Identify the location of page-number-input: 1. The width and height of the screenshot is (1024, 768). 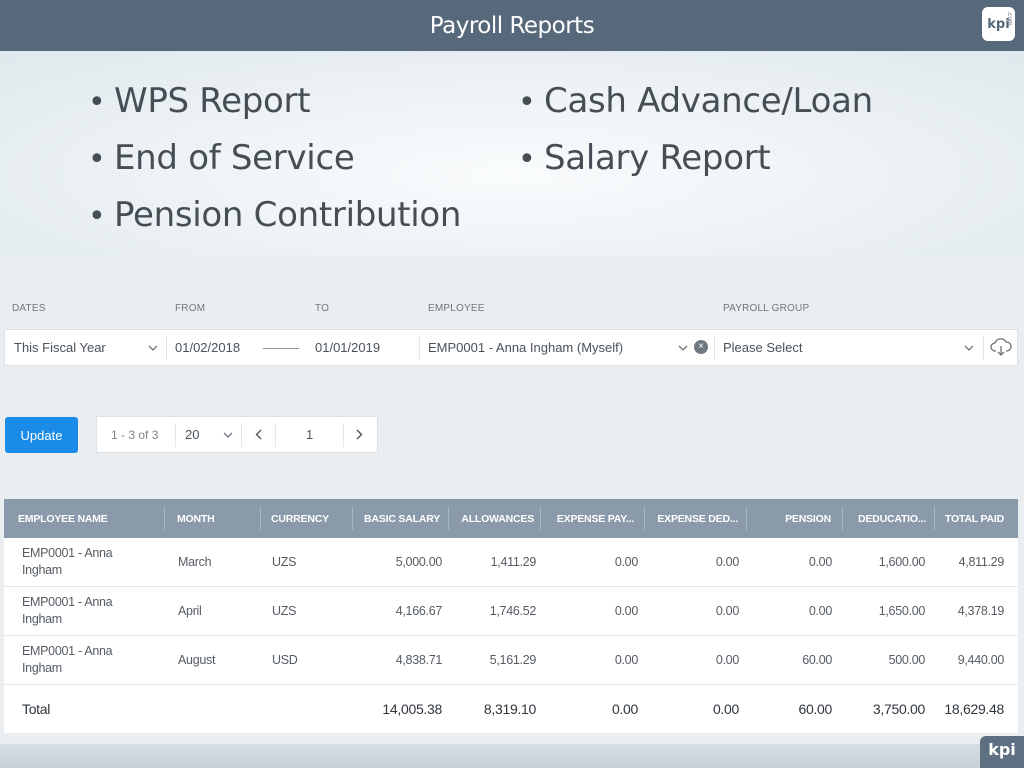
(309, 434).